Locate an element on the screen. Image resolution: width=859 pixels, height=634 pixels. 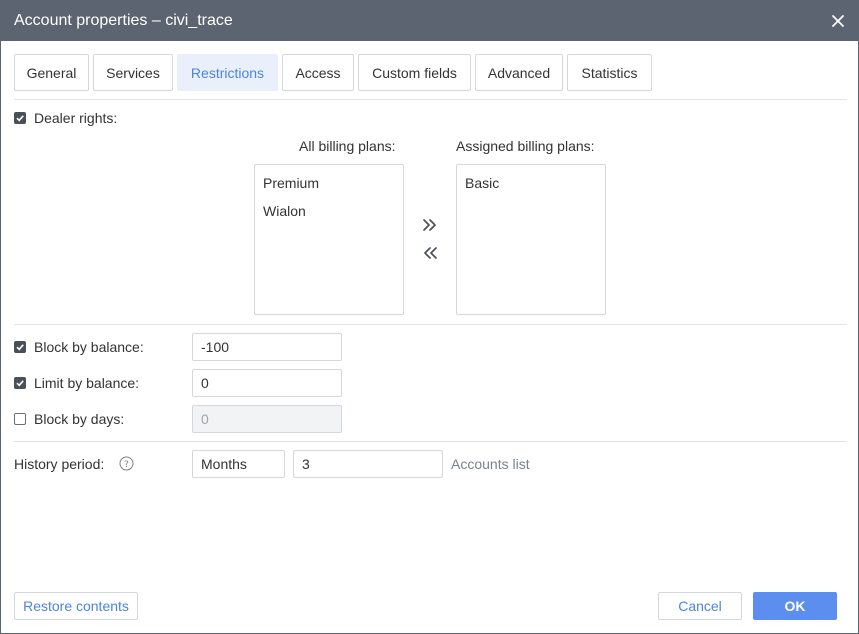
tab-statistics: Statistics is located at coordinates (609, 72).